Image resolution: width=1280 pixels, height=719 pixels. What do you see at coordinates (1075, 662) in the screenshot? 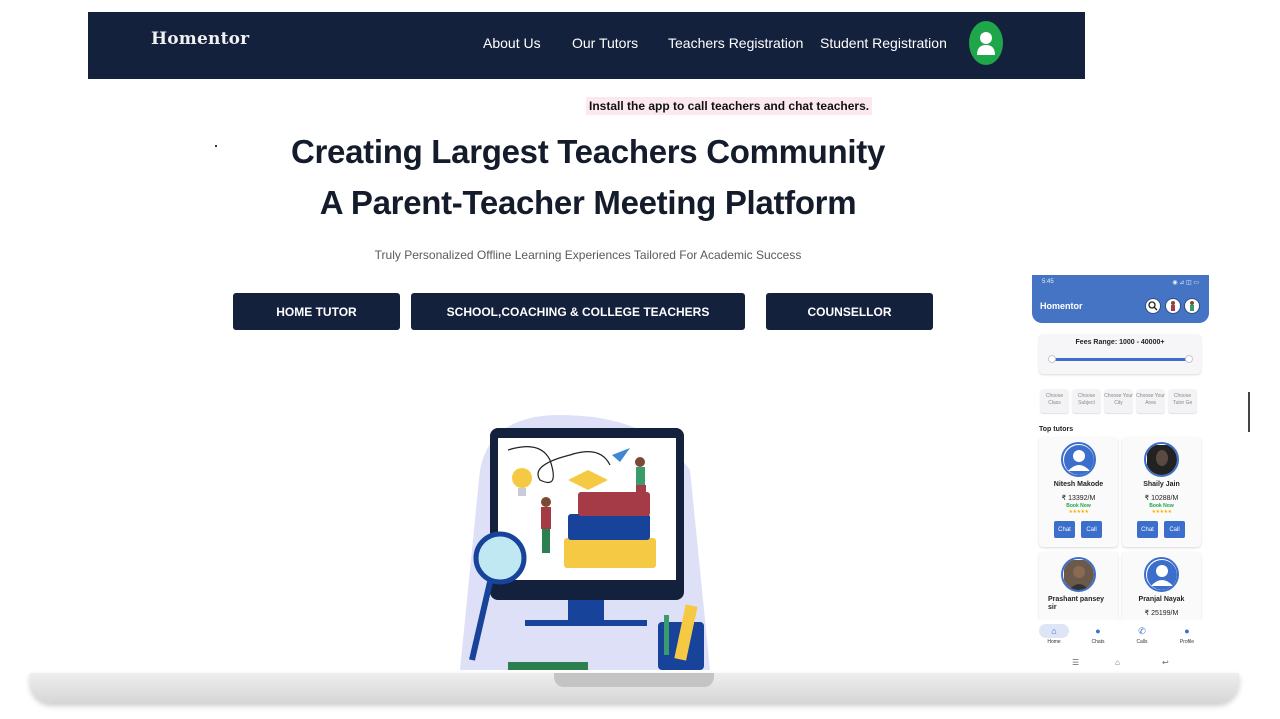
I see `menu-icon: ☰` at bounding box center [1075, 662].